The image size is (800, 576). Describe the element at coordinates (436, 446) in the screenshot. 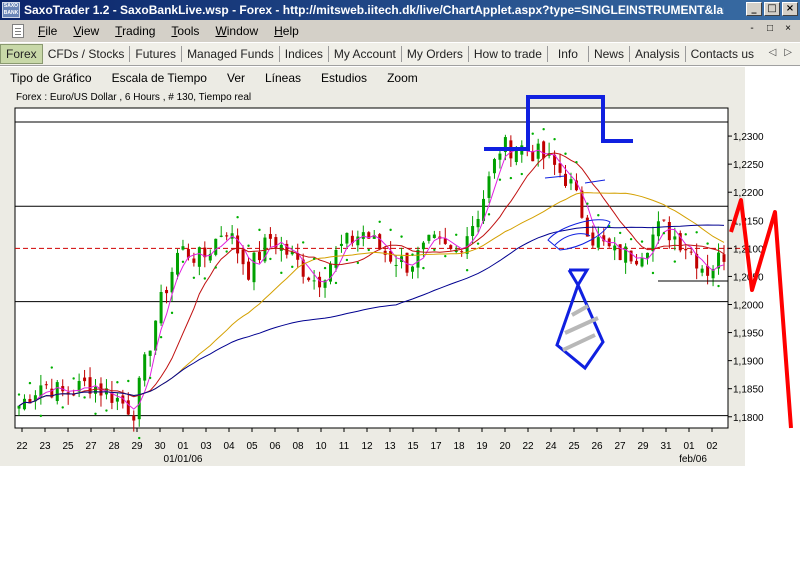

I see `x-tick-label: 17` at that location.